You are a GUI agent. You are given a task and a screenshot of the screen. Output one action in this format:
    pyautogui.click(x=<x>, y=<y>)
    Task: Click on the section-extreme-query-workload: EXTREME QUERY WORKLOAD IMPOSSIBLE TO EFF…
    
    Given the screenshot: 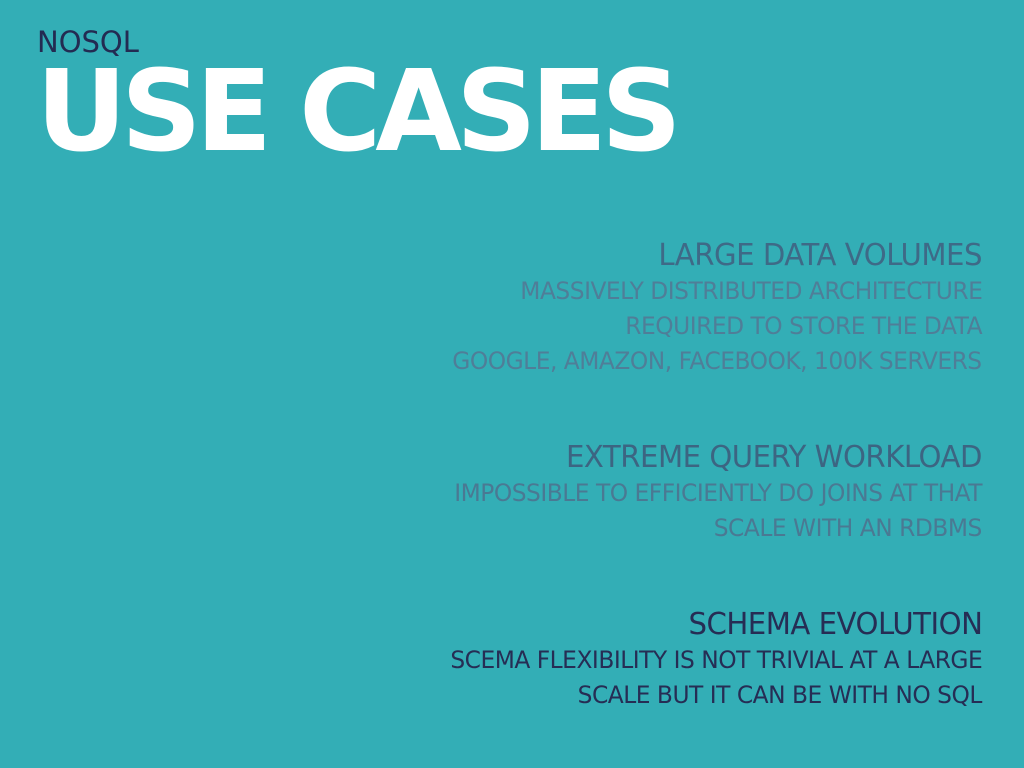 What is the action you would take?
    pyautogui.click(x=622, y=493)
    